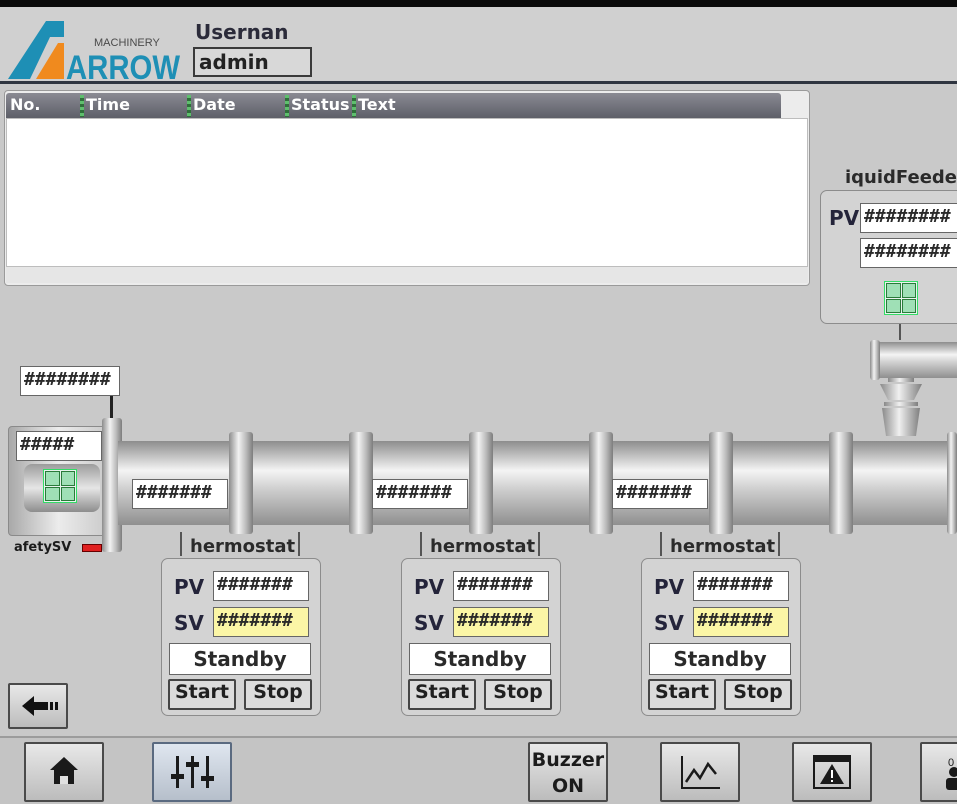 Image resolution: width=957 pixels, height=804 pixels. I want to click on user-partial-label: 0, so click(951, 763).